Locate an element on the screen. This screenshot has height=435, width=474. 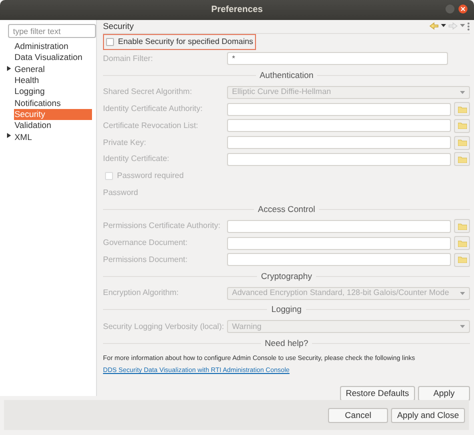
field-label: Permissions Certificate Authority: is located at coordinates (162, 226).